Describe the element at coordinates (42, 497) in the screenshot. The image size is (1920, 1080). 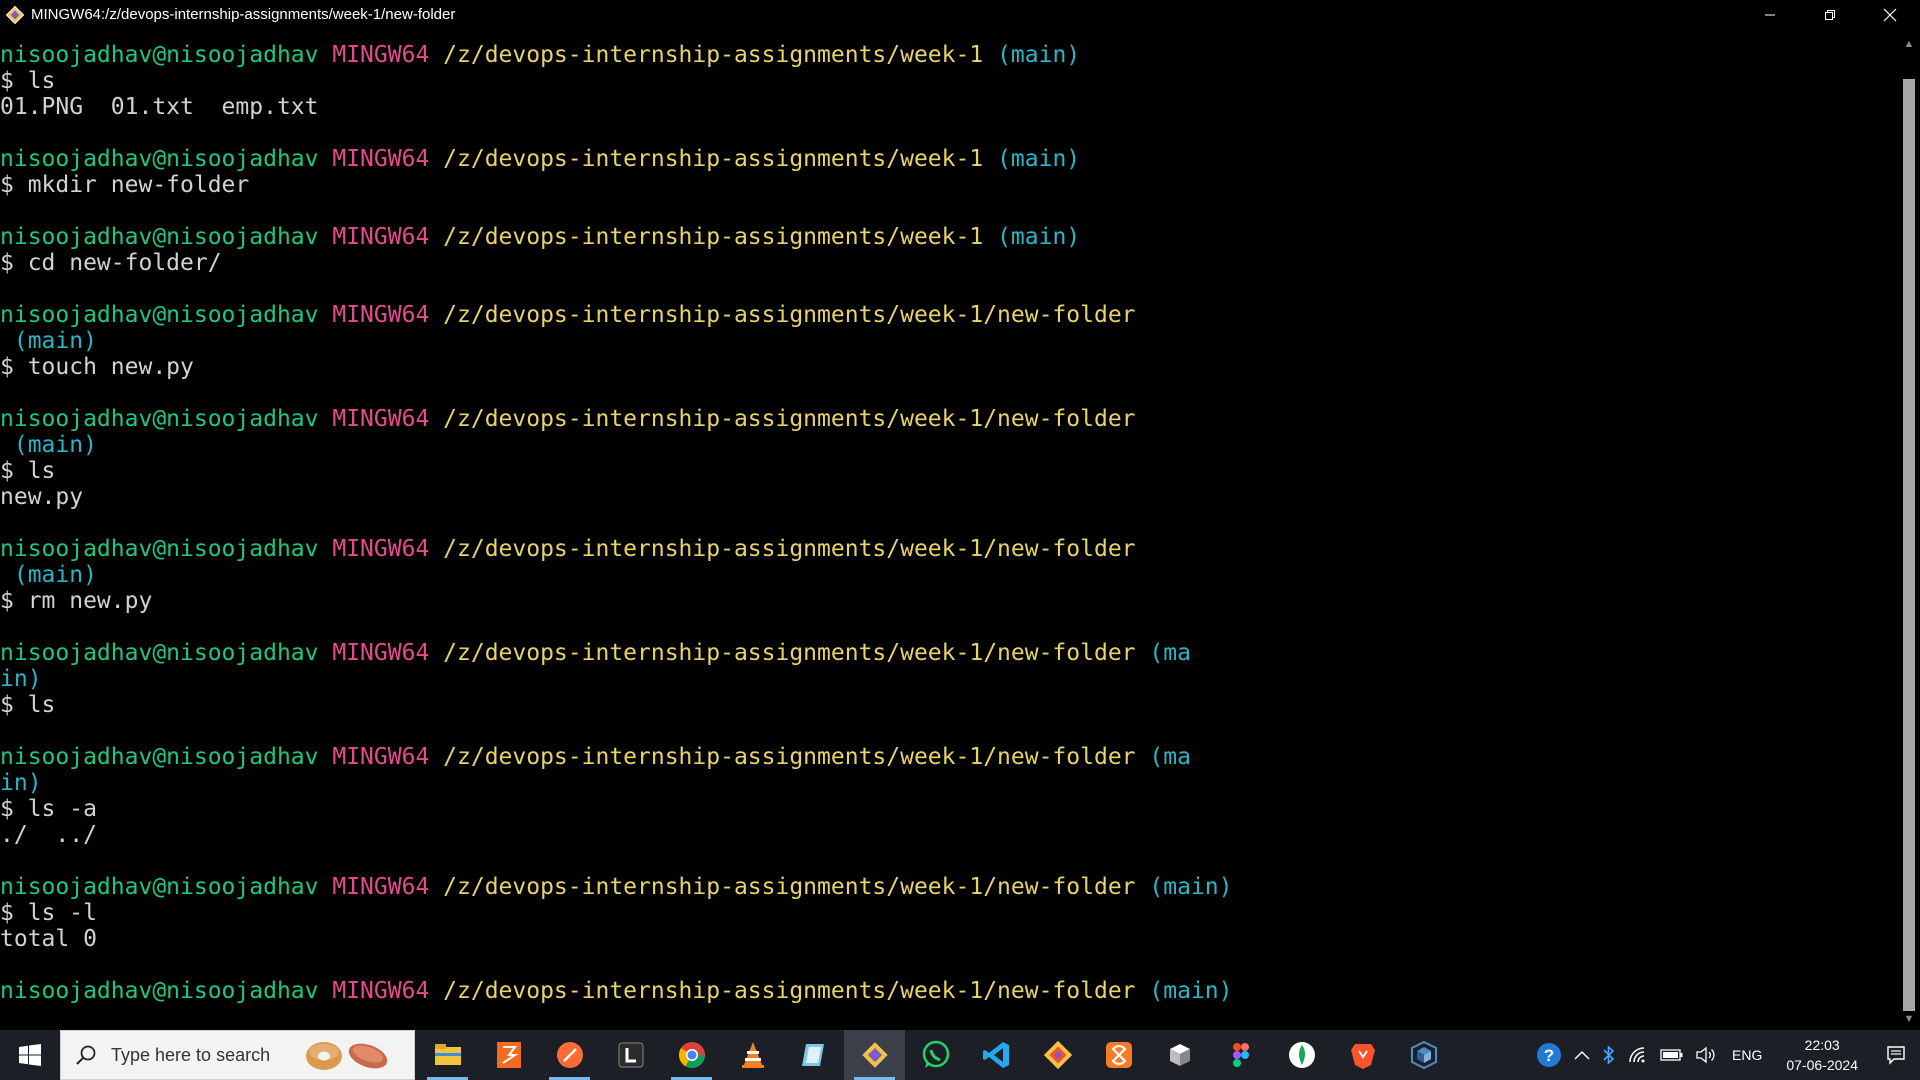
I see `terminal-text: new.py` at that location.